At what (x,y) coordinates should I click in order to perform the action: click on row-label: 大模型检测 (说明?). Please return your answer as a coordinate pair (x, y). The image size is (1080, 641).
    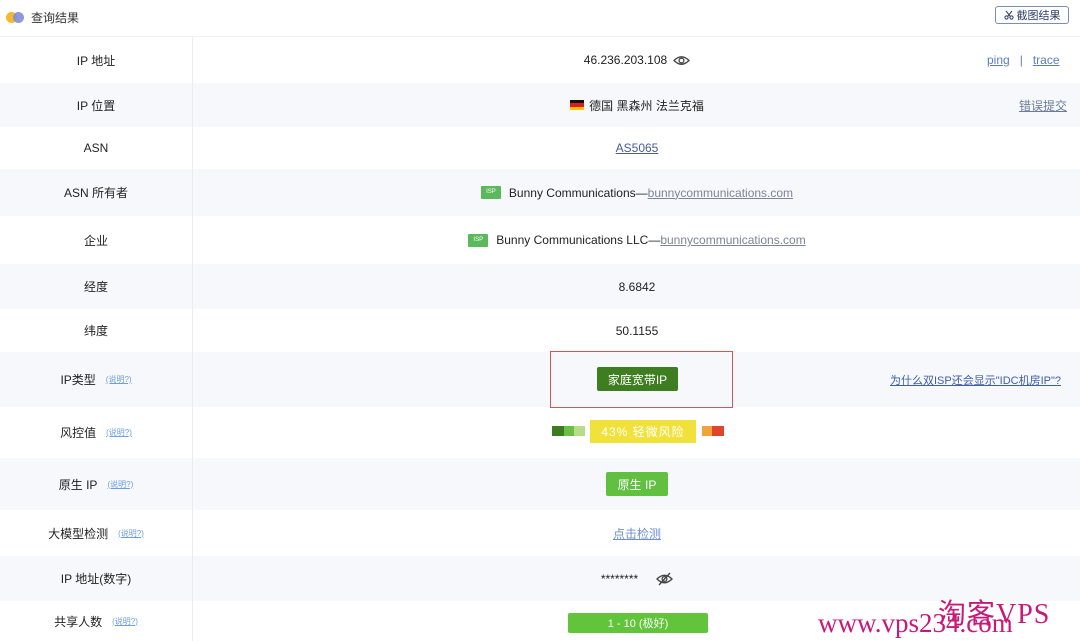
    Looking at the image, I should click on (96, 533).